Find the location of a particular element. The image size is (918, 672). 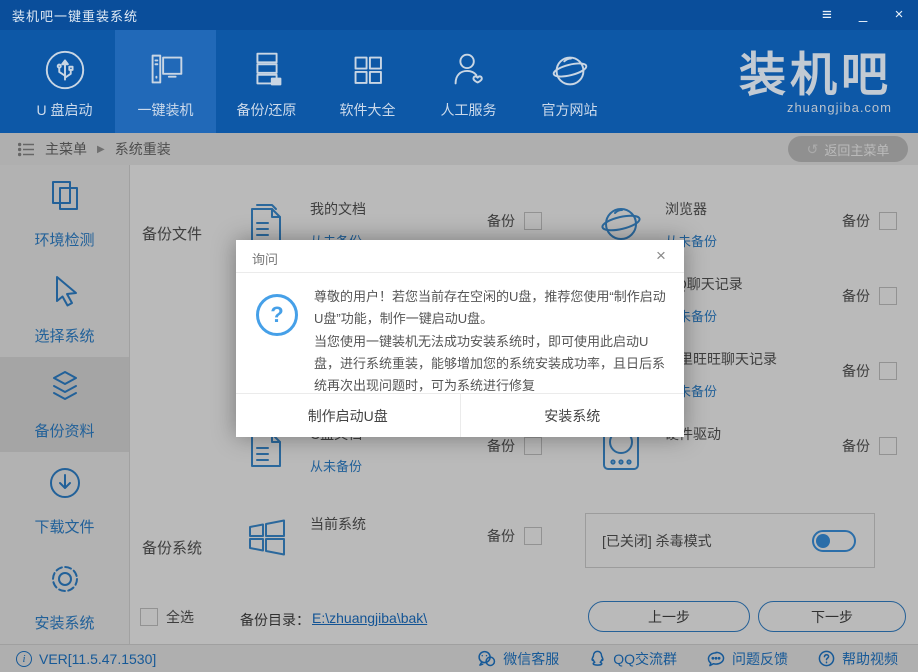

minimize-icon: _ is located at coordinates (863, 15).